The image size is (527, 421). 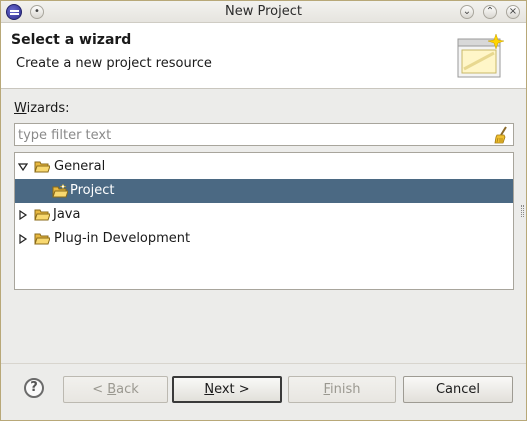 What do you see at coordinates (67, 214) in the screenshot?
I see `tree-item-label: Java` at bounding box center [67, 214].